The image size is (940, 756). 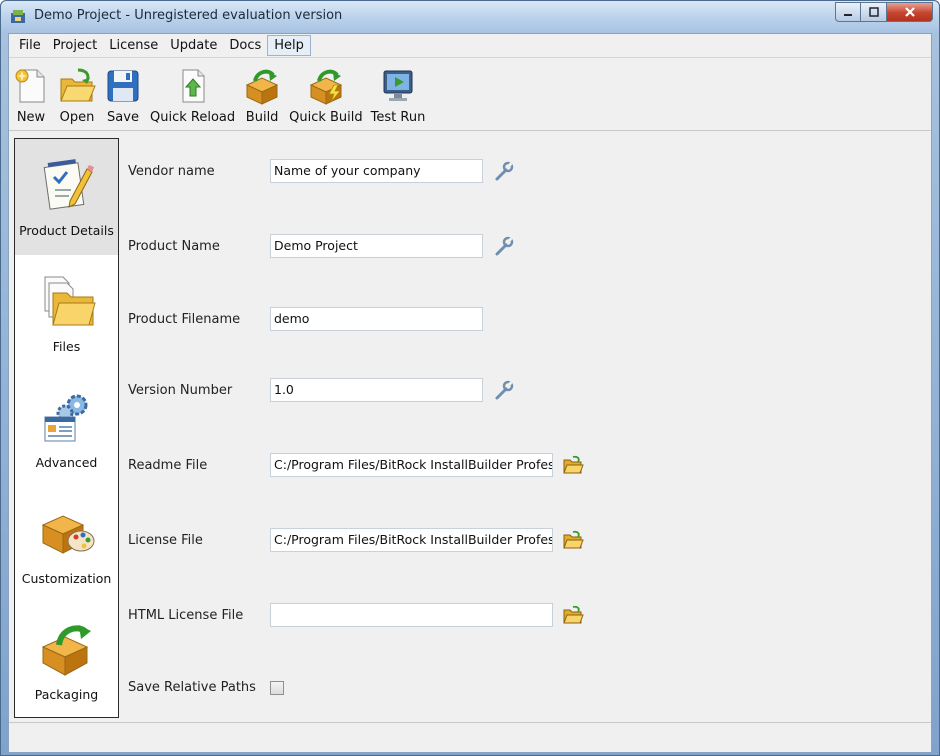 What do you see at coordinates (31, 117) in the screenshot?
I see `new-label: New` at bounding box center [31, 117].